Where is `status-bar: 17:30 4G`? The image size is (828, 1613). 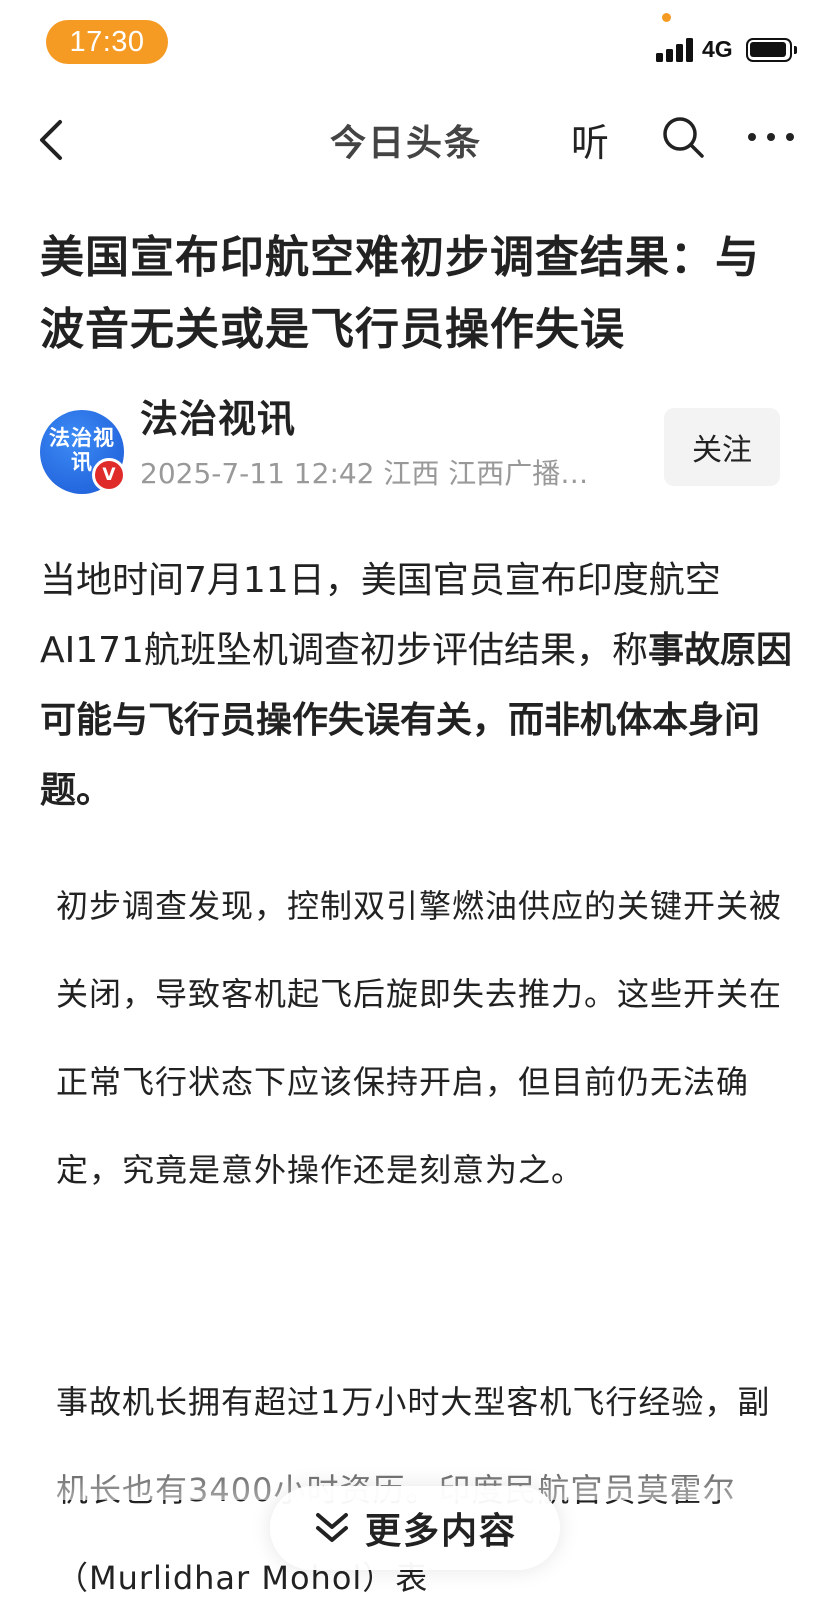 status-bar: 17:30 4G is located at coordinates (414, 45).